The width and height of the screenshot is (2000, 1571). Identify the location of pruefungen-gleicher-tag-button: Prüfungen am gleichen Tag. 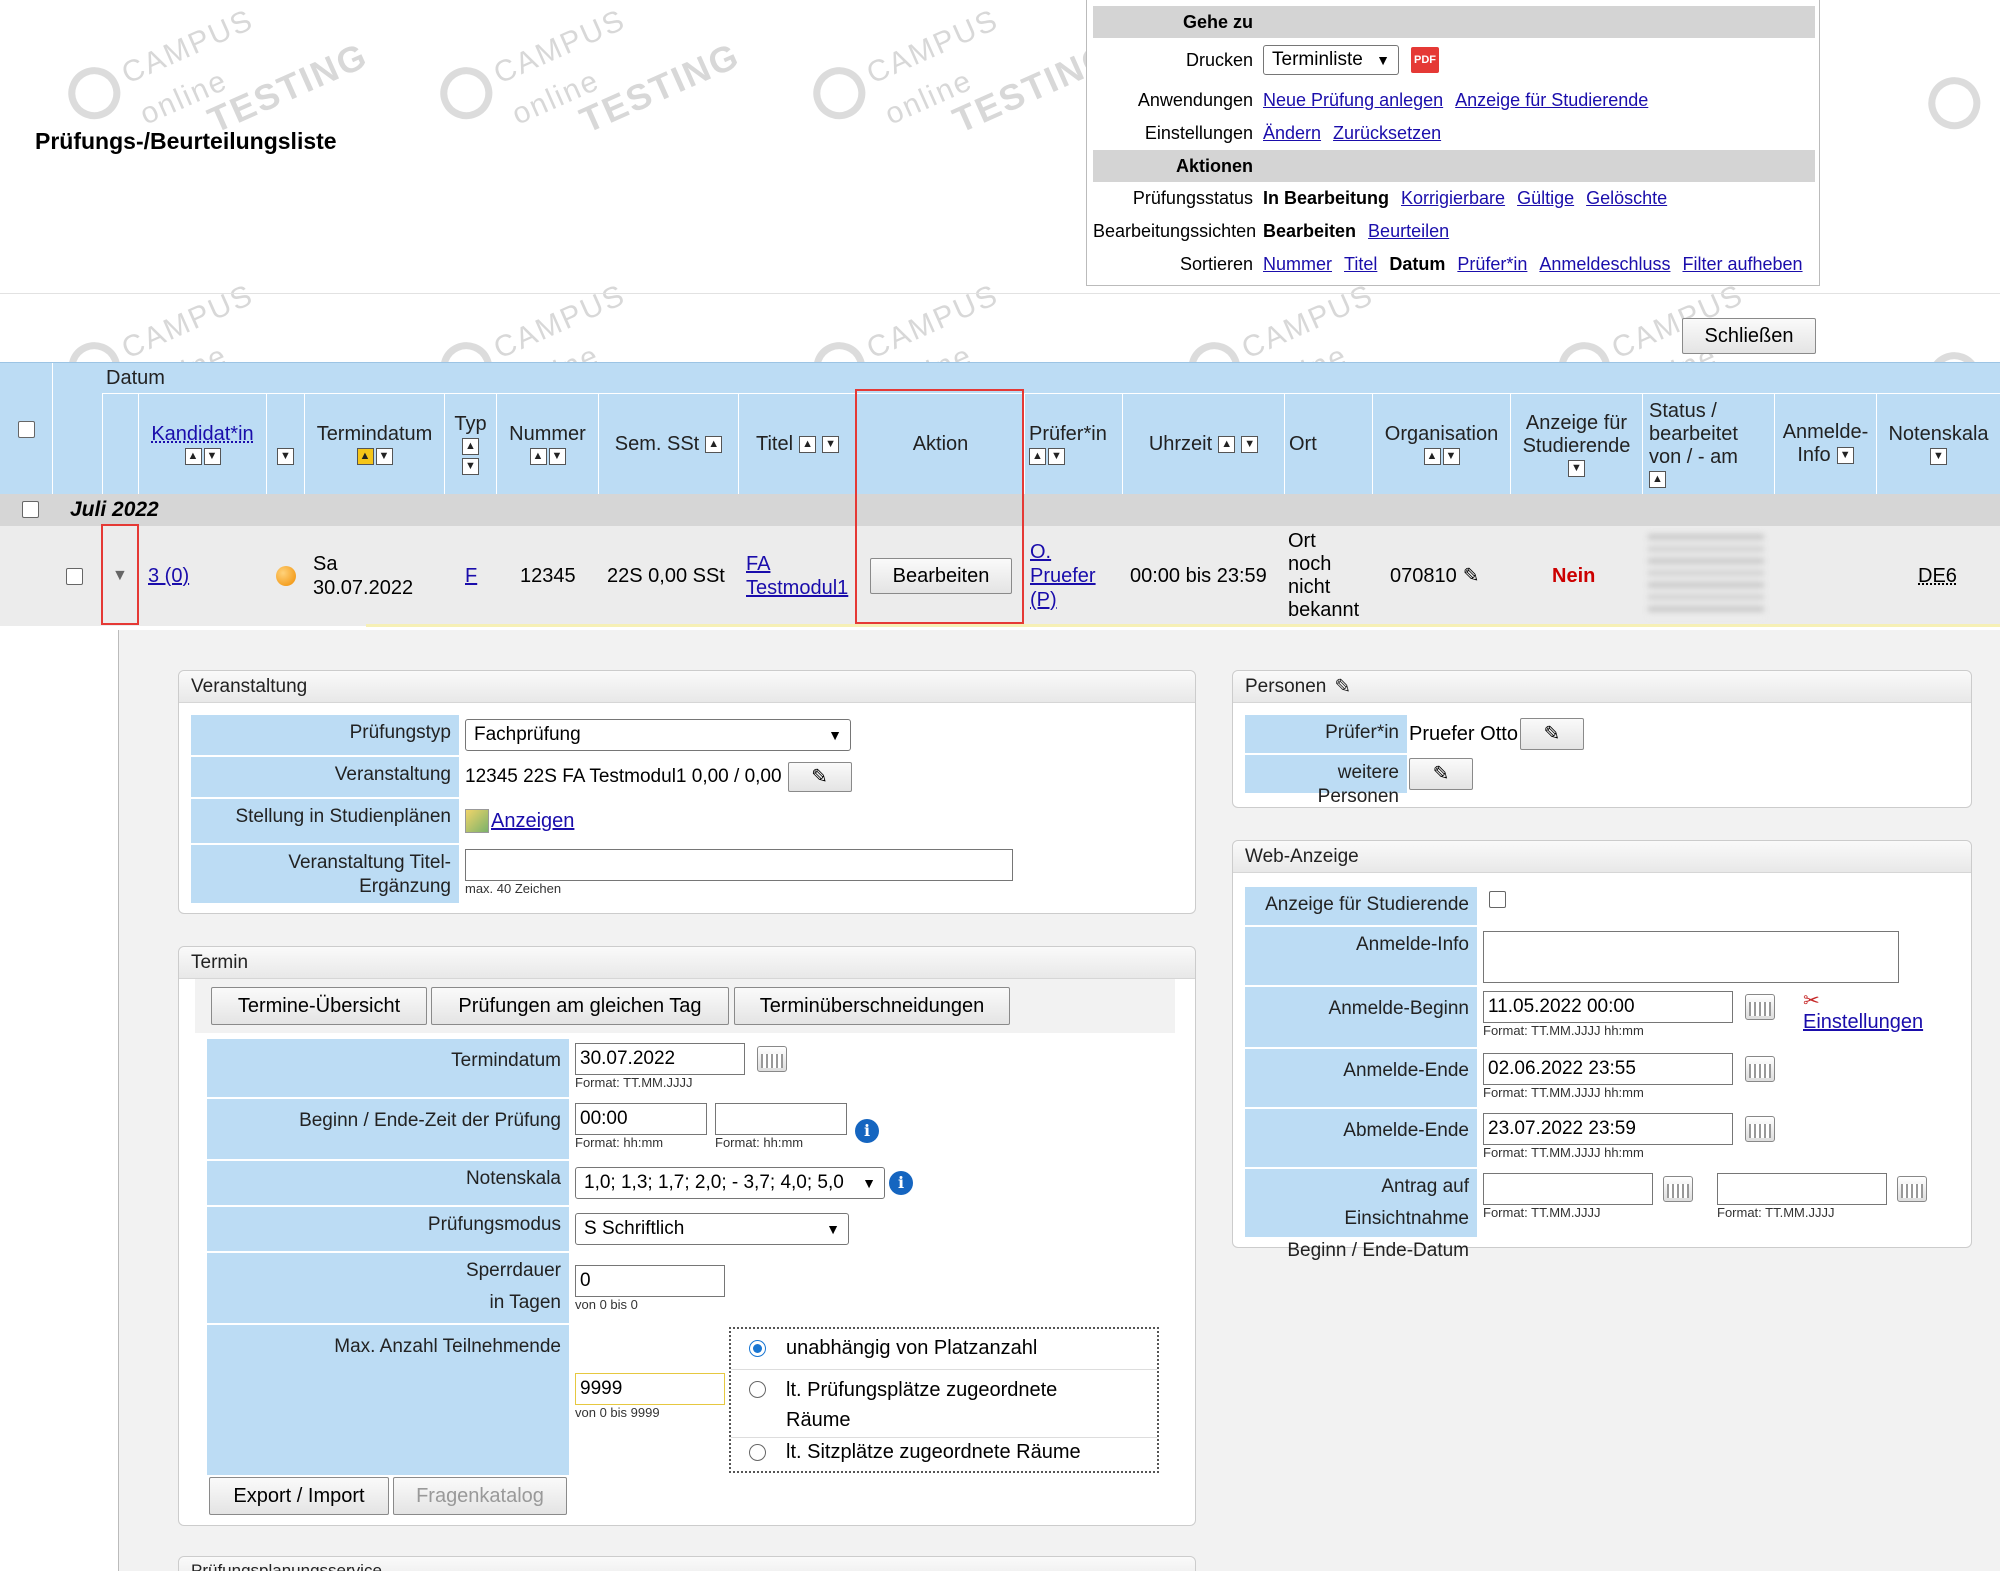
(580, 1006).